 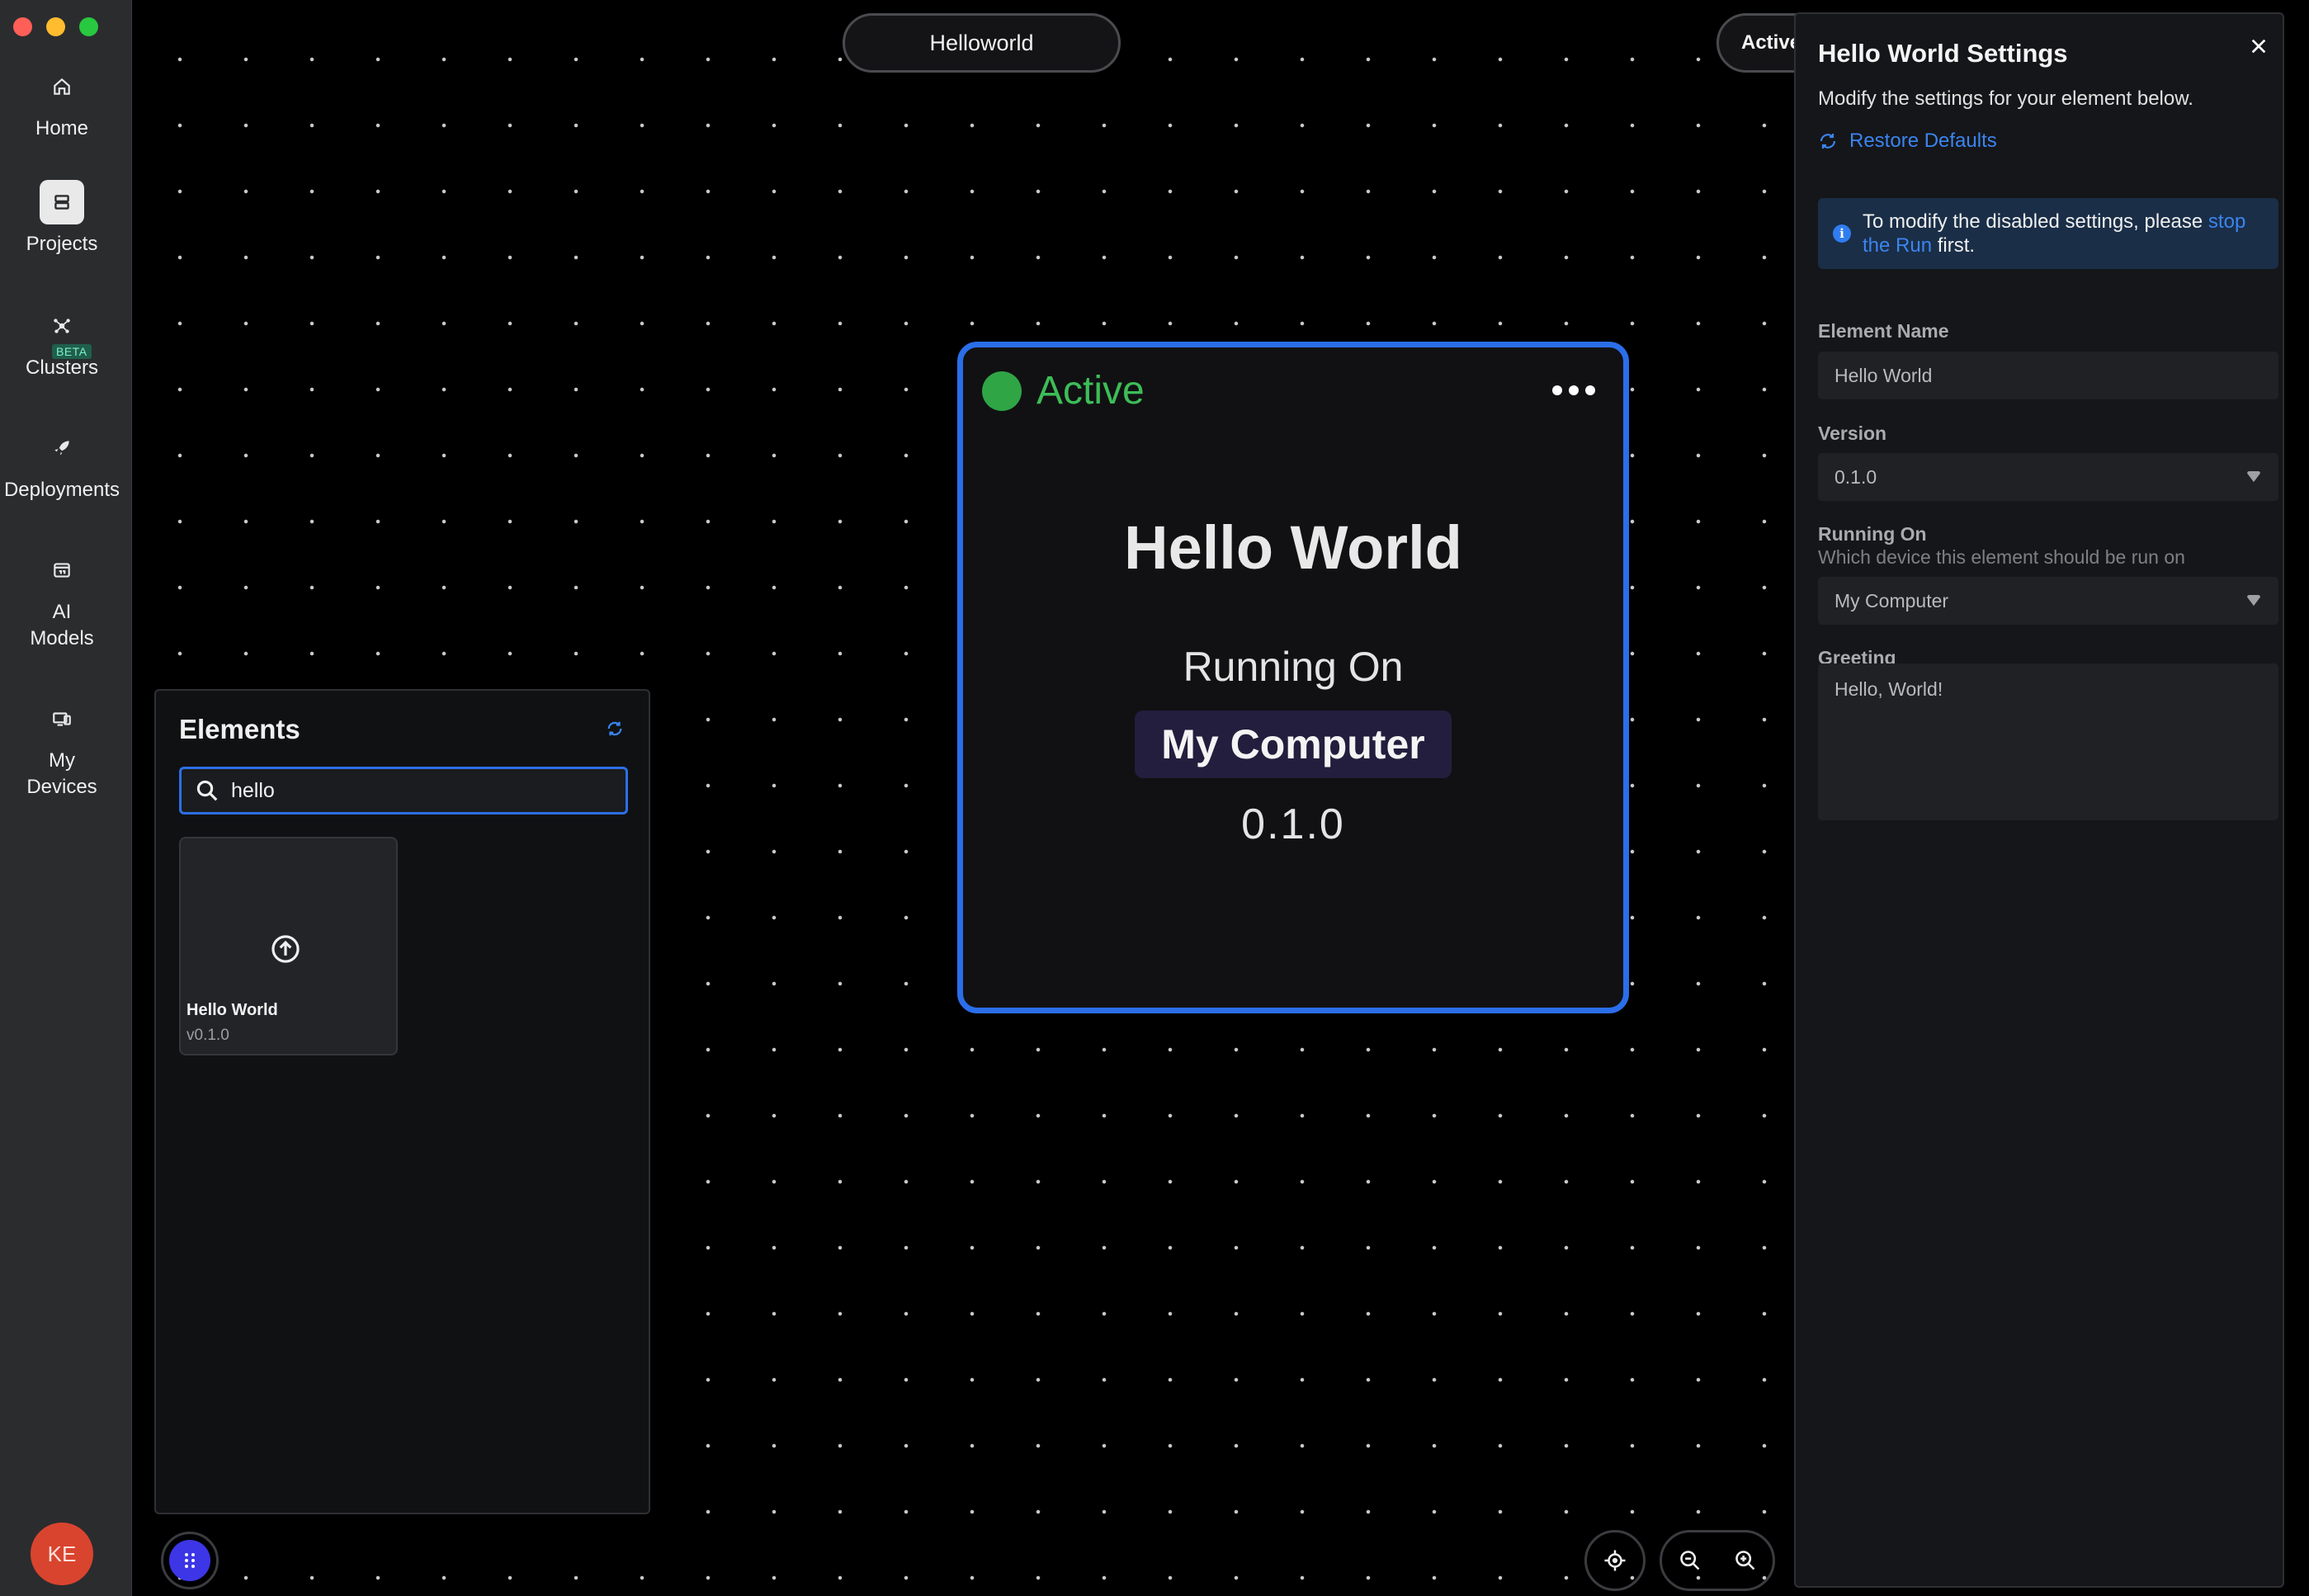 What do you see at coordinates (2048, 375) in the screenshot?
I see `element-name-field: Hello World` at bounding box center [2048, 375].